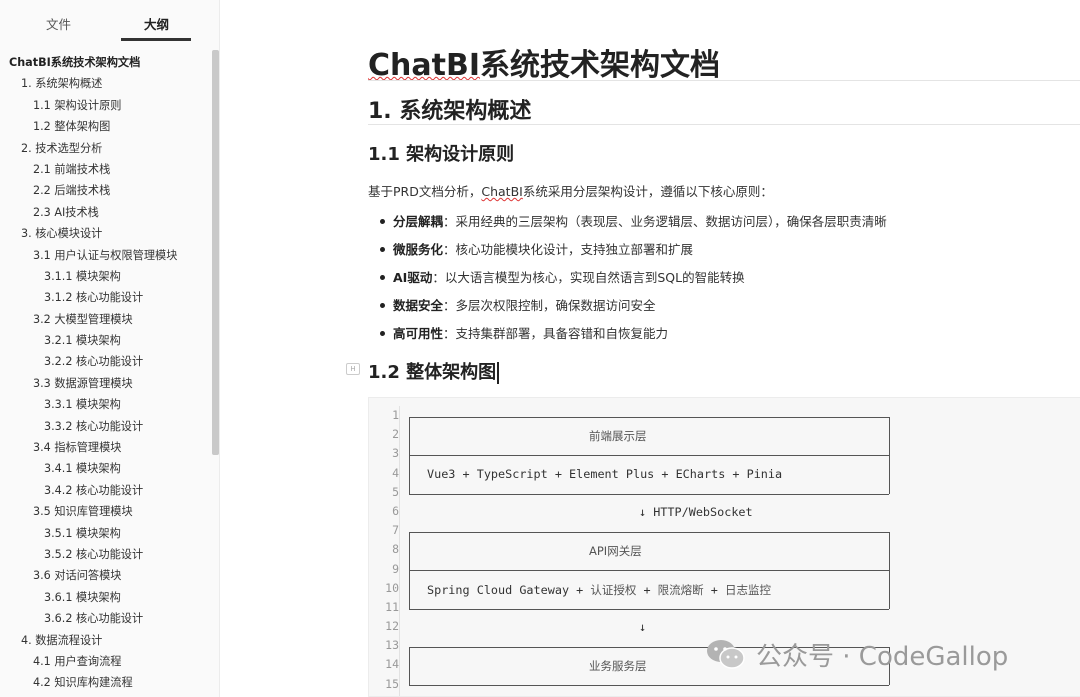 This screenshot has height=697, width=1080. Describe the element at coordinates (106, 255) in the screenshot. I see `outline-item: 3.1 用户认证与权限管理模块` at that location.